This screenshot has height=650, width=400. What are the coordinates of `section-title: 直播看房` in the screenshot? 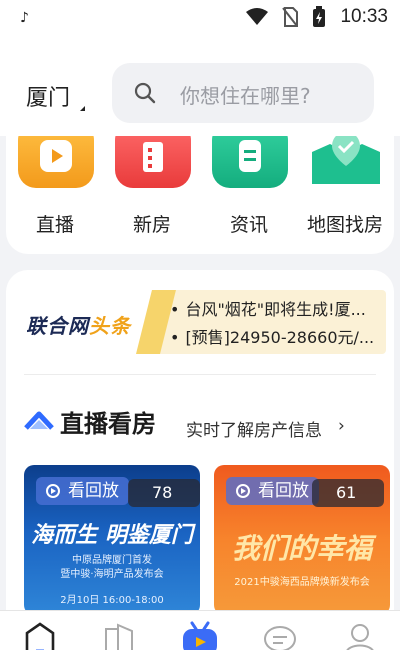 It's located at (108, 424).